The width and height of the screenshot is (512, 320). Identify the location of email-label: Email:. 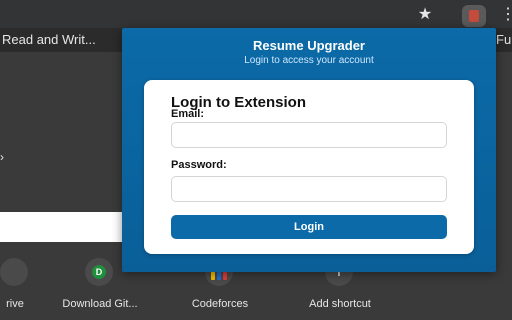
(188, 114).